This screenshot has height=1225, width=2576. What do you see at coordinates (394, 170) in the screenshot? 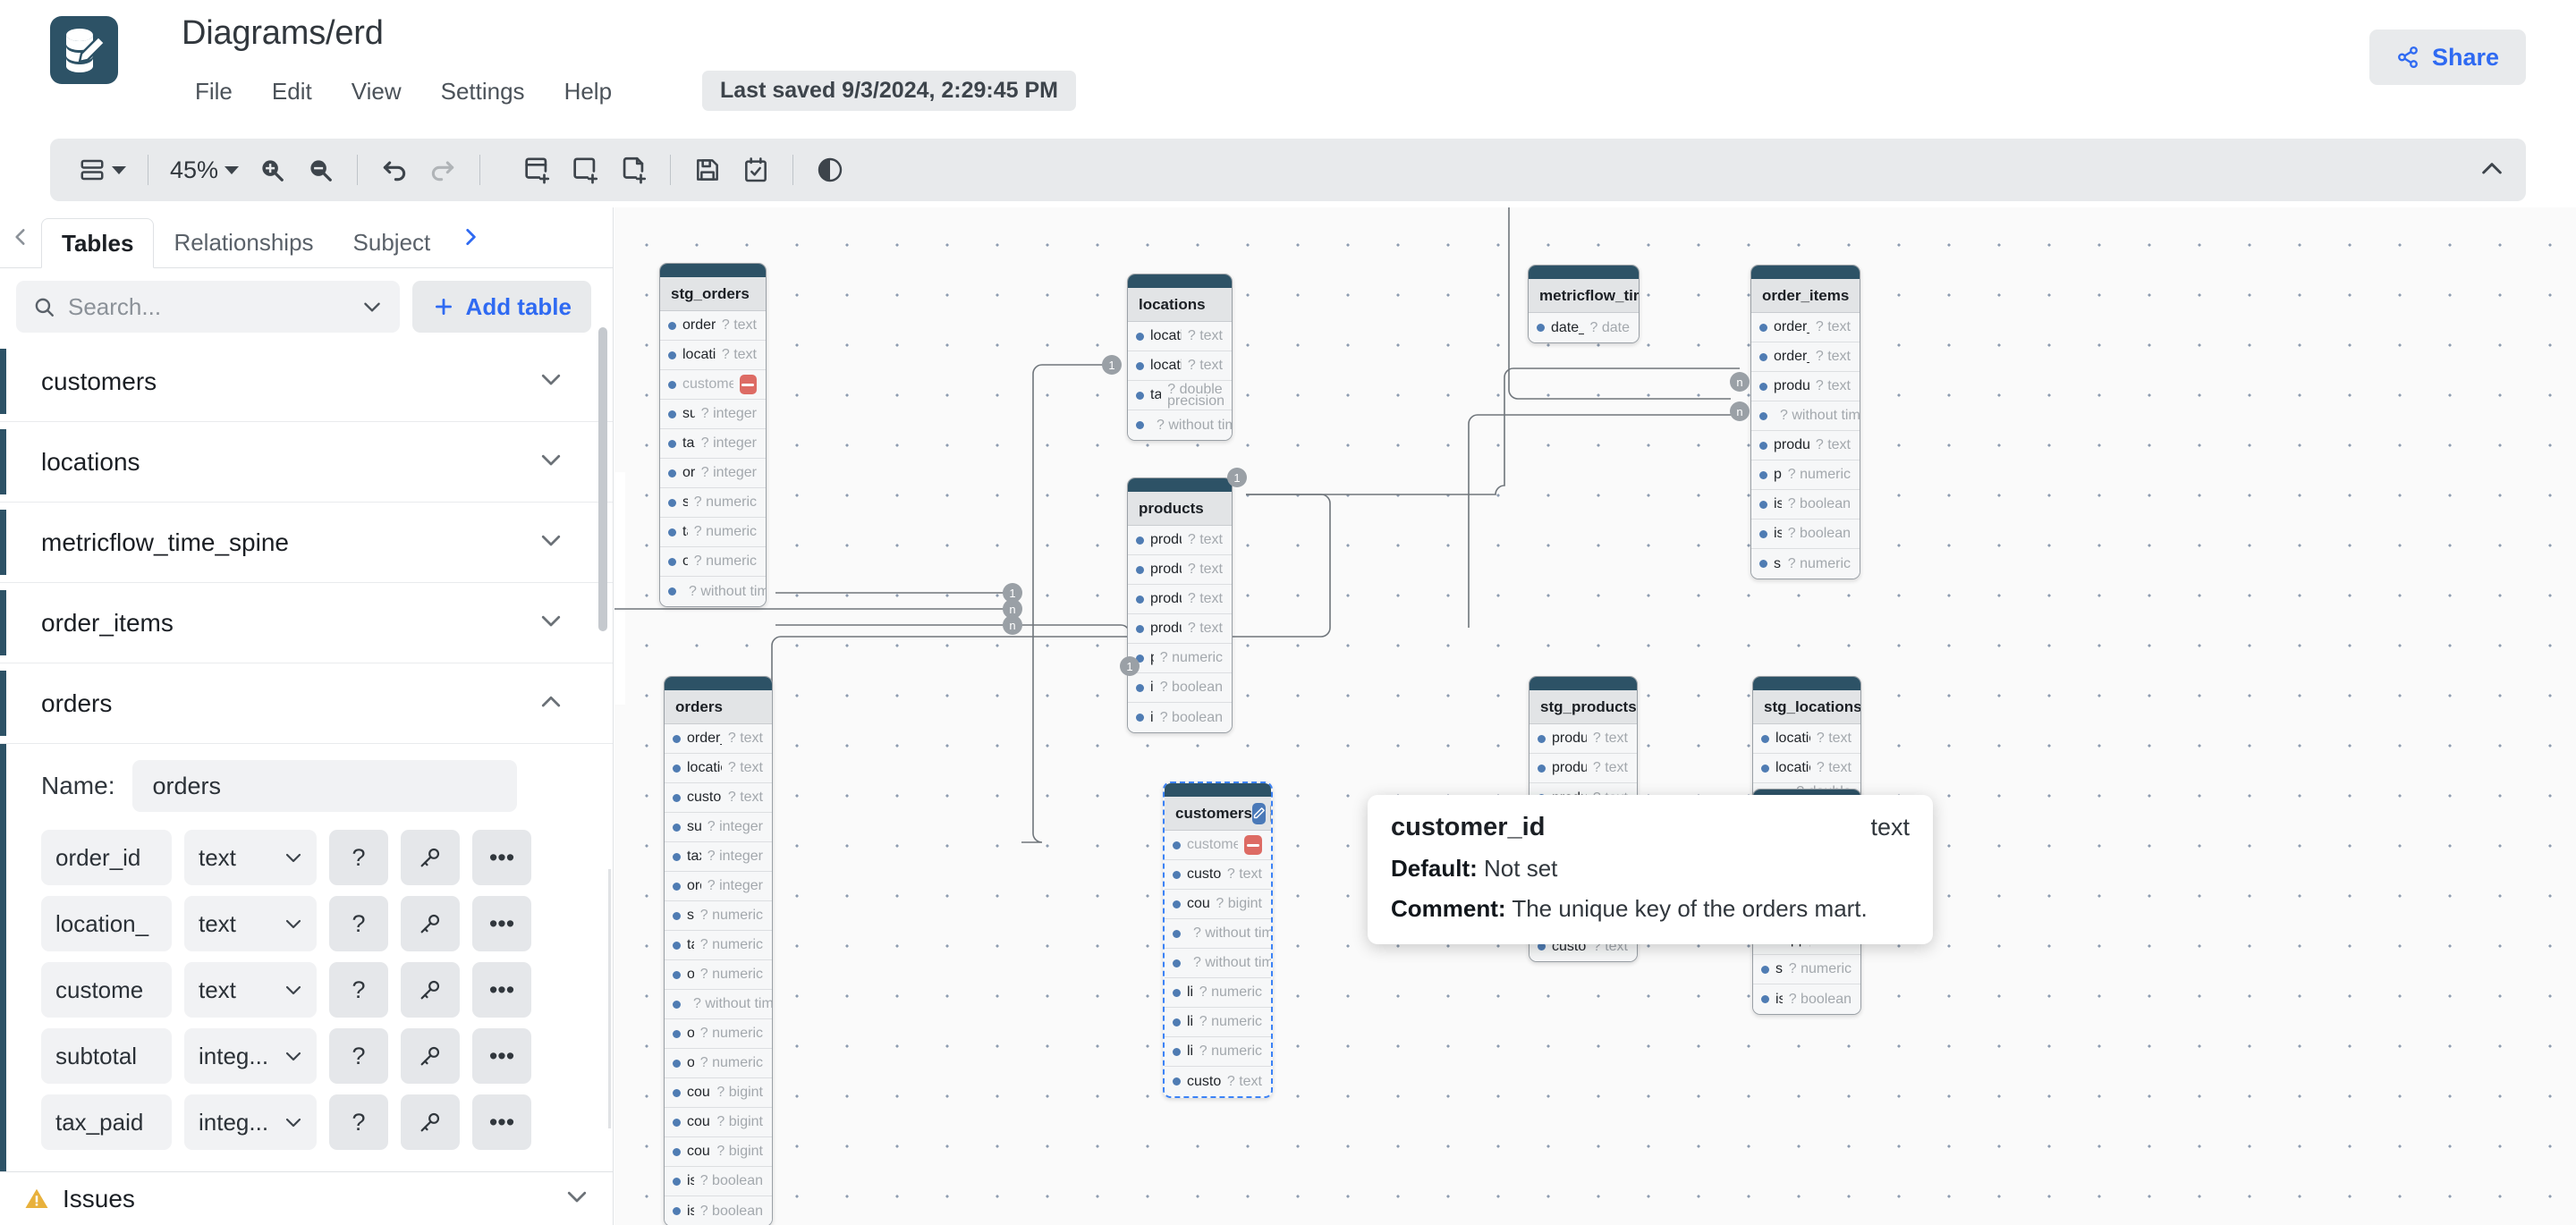
I see `undo-button` at bounding box center [394, 170].